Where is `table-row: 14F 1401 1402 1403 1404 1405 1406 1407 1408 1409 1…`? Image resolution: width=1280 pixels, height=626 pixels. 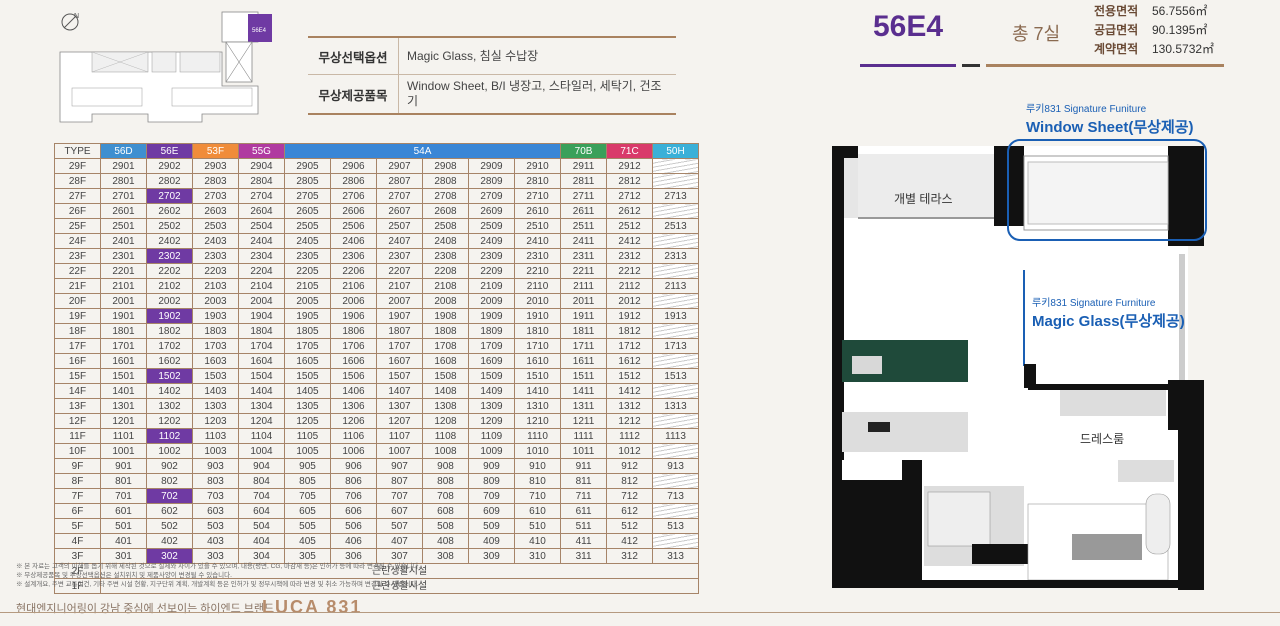 table-row: 14F 1401 1402 1403 1404 1405 1406 1407 1408 1409 1… is located at coordinates (377, 391).